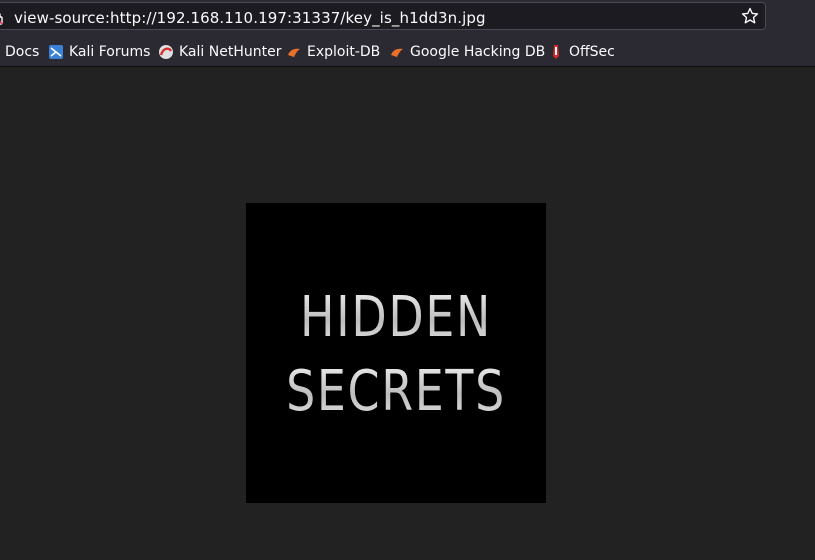 The image size is (815, 560). I want to click on bookmark-google-hacking-db: Google Hacking DB, so click(467, 52).